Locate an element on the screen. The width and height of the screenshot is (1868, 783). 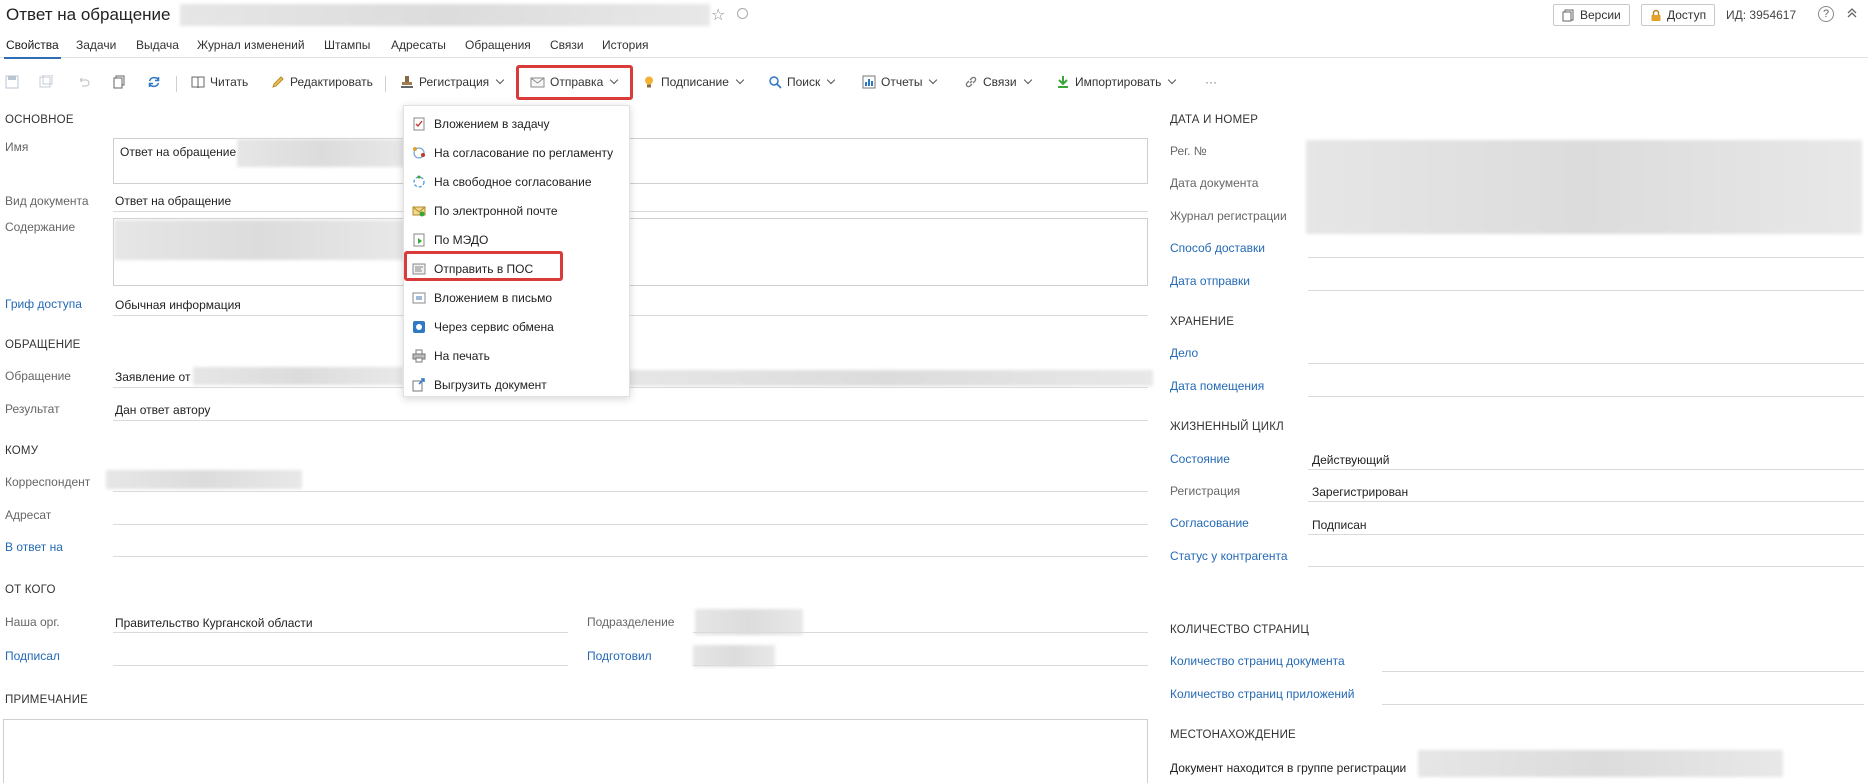
approval-link: Согласование is located at coordinates (1209, 523).